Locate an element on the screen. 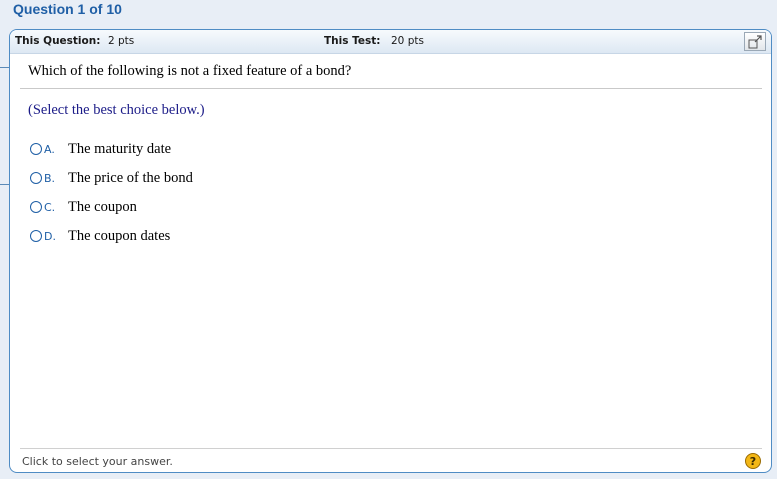 This screenshot has width=777, height=479. choice-letter: A. is located at coordinates (49, 149).